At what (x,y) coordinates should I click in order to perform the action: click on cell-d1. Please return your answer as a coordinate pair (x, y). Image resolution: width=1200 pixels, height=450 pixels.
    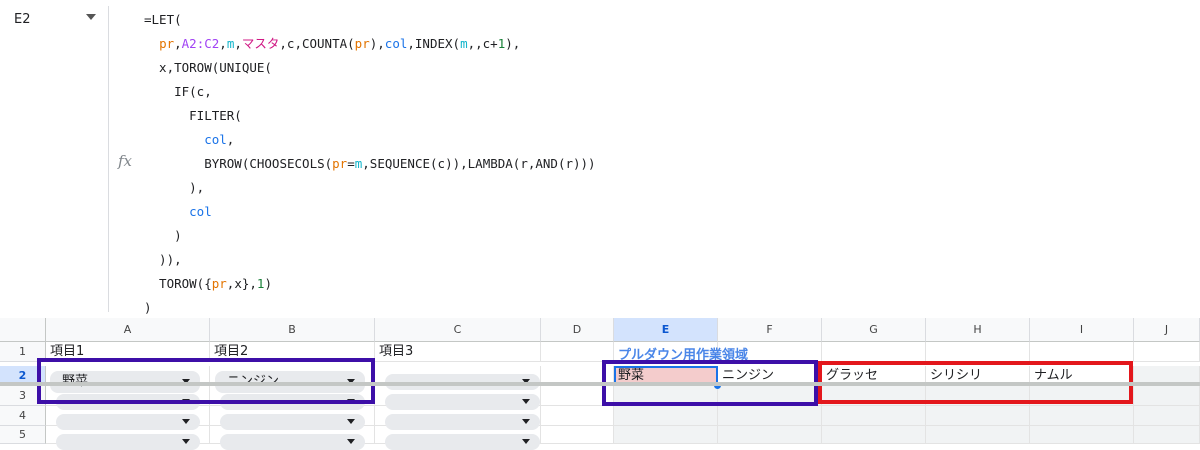
    Looking at the image, I should click on (577, 352).